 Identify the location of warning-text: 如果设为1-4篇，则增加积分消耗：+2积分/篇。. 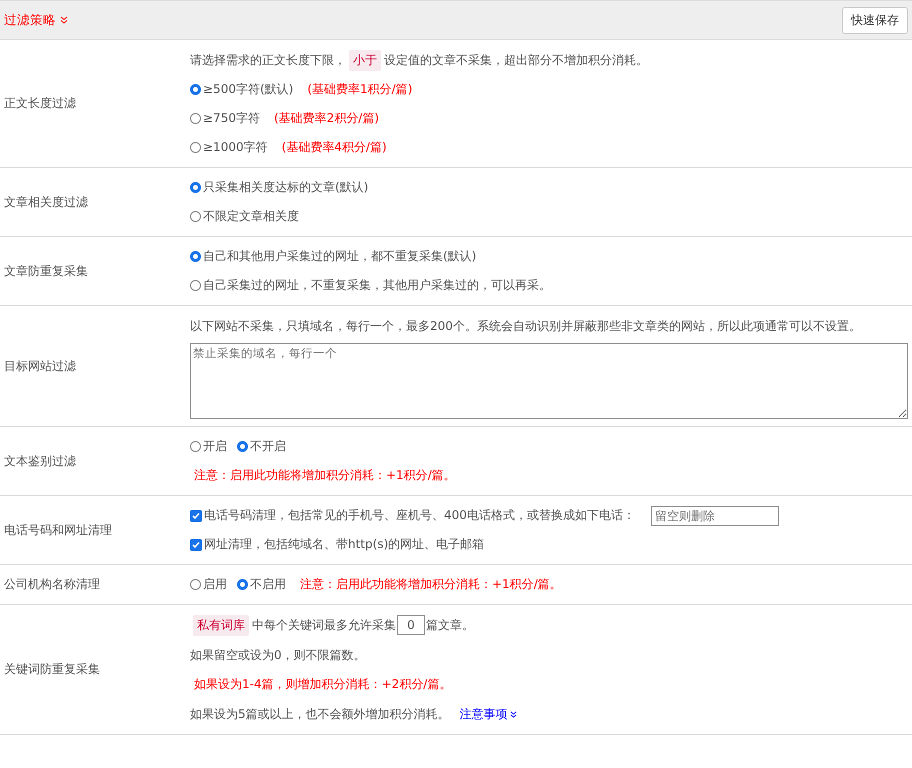
(323, 684).